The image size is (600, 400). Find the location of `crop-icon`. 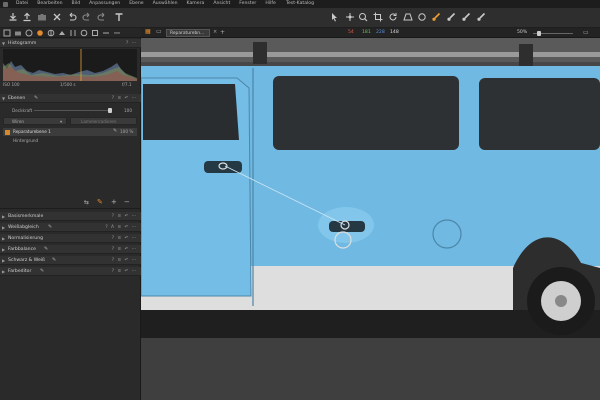

crop-icon is located at coordinates (378, 17).